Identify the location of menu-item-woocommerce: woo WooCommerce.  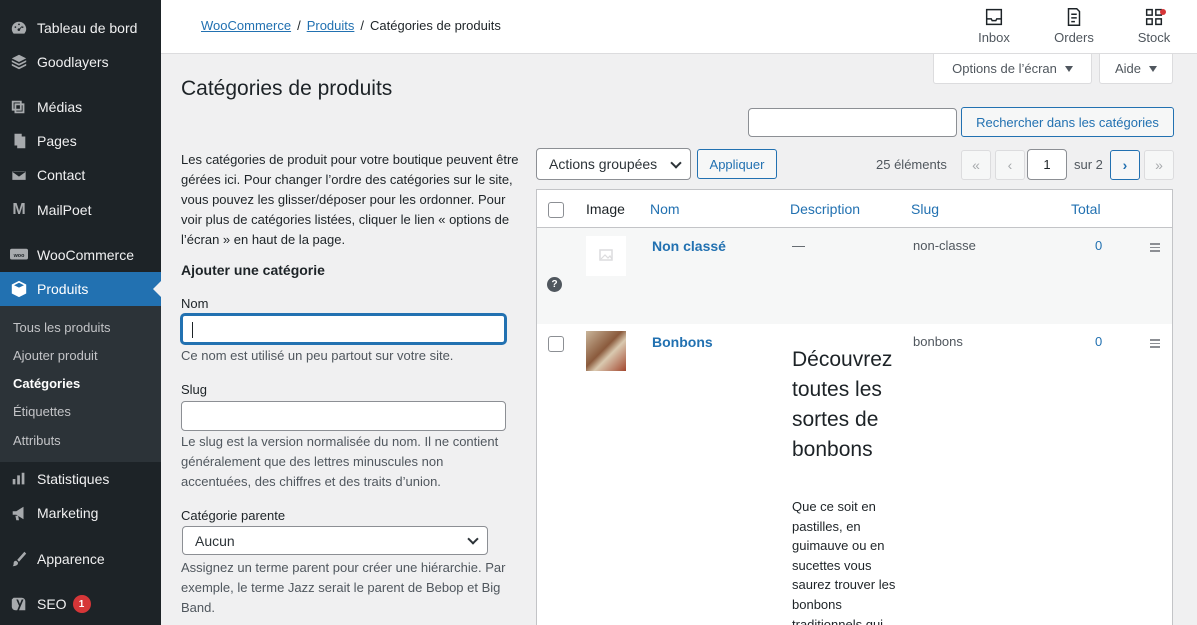
(80, 255).